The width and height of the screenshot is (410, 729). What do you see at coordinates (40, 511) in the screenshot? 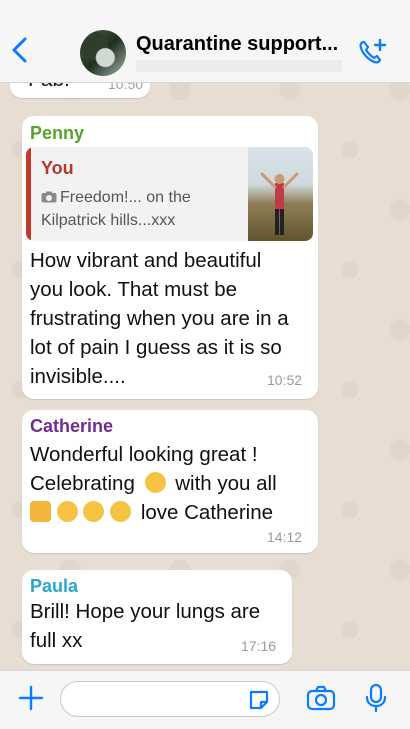
I see `thumbs-up-emoji` at bounding box center [40, 511].